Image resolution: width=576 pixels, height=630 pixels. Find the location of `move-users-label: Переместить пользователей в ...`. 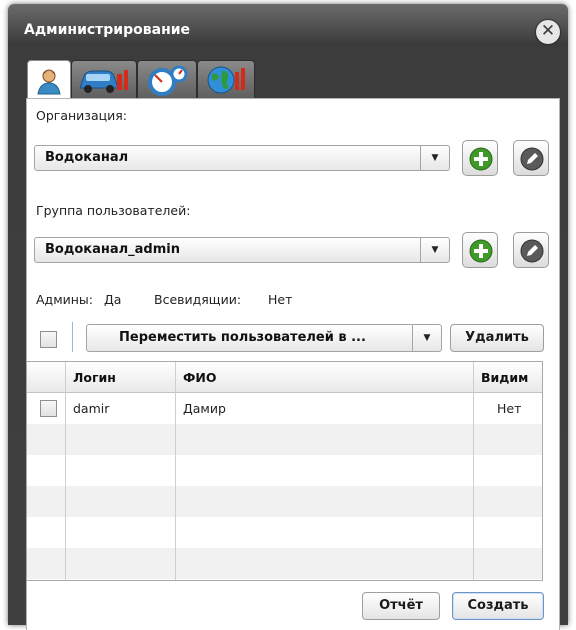

move-users-label: Переместить пользователей в ... is located at coordinates (242, 337).